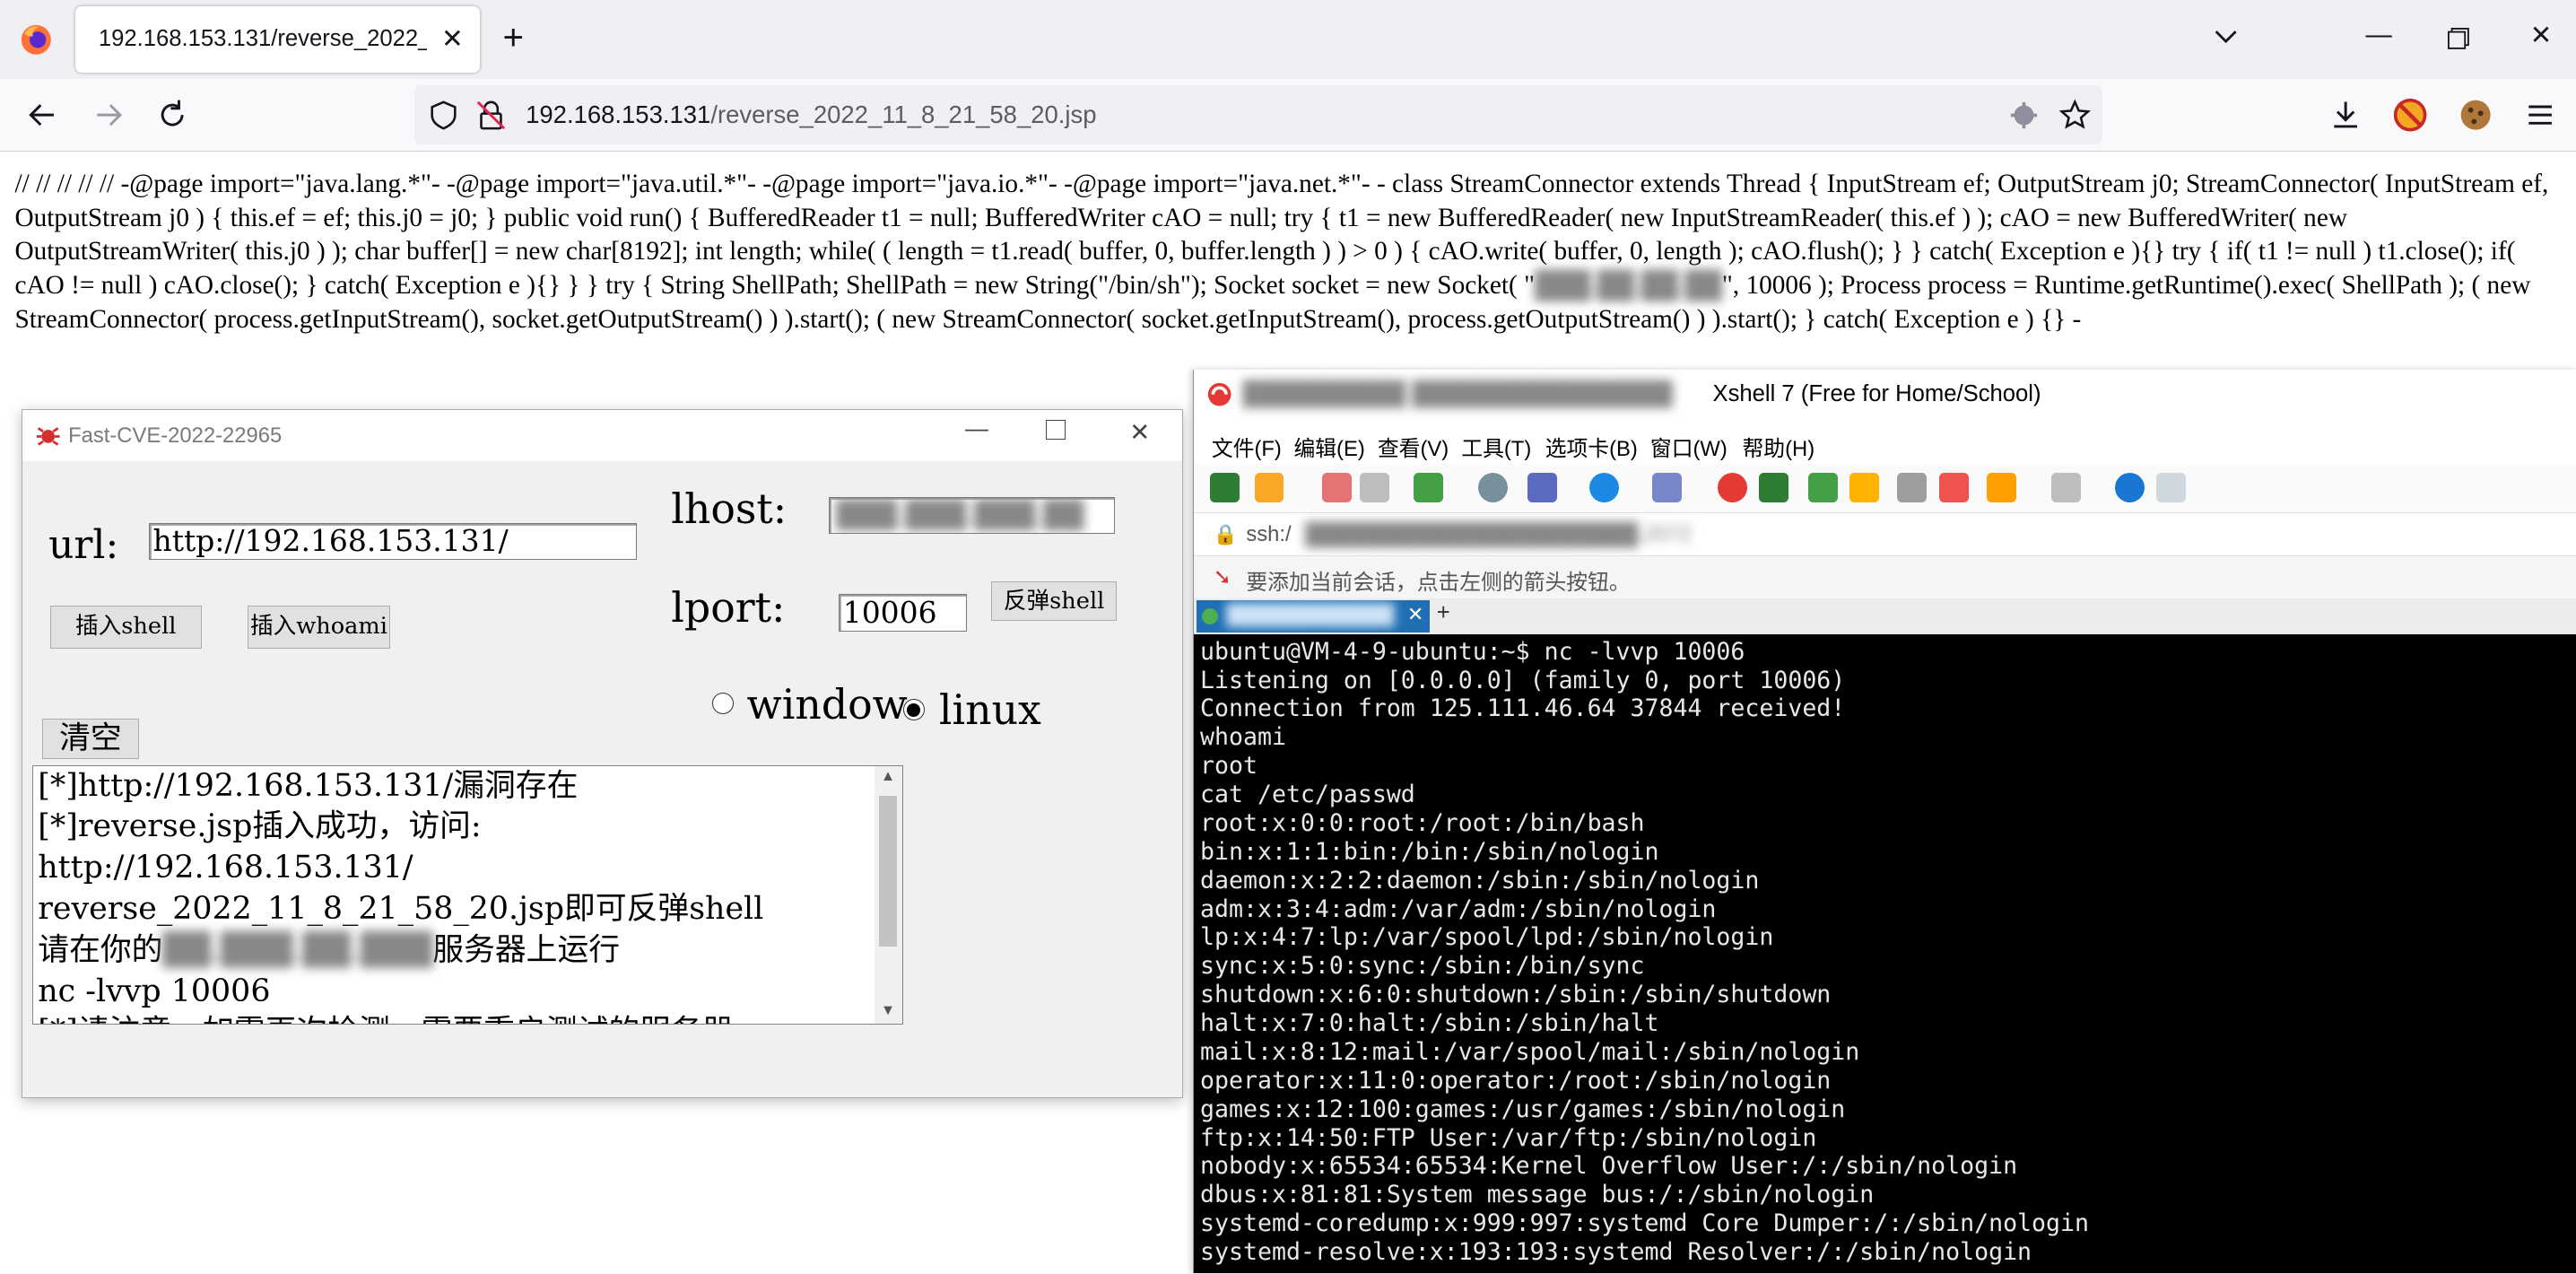  I want to click on output-line: reverse_2022_11_8_21_58_20.jsp即可反弹shell, so click(401, 909).